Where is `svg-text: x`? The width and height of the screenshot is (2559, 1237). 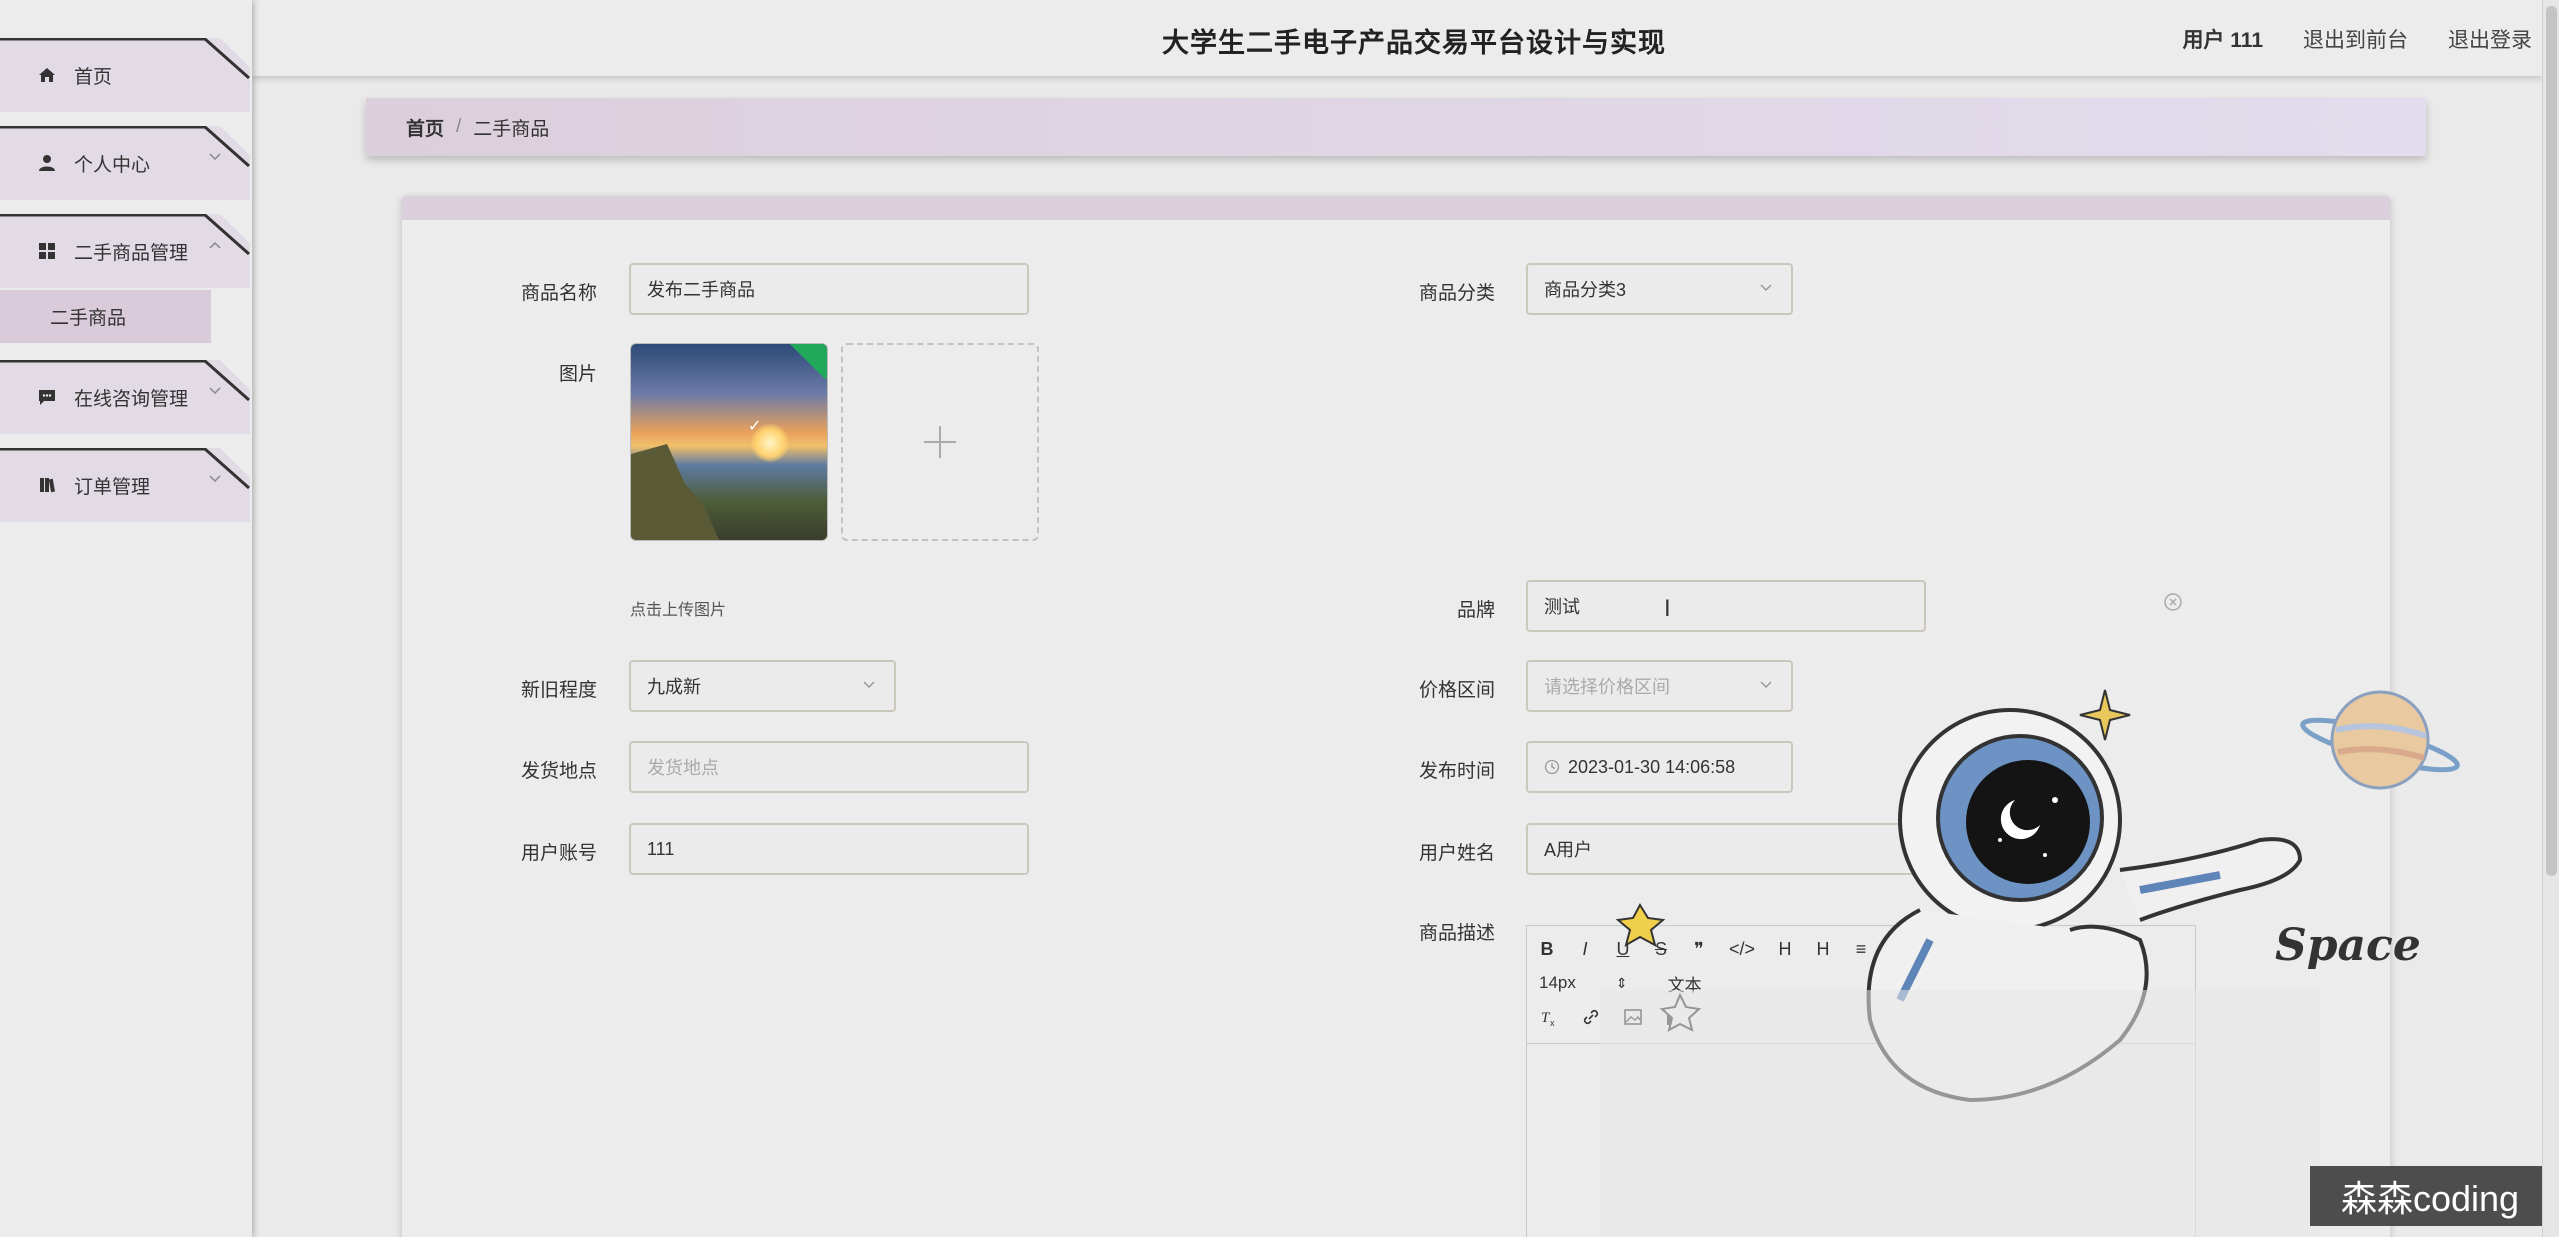
svg-text: x is located at coordinates (1552, 1022).